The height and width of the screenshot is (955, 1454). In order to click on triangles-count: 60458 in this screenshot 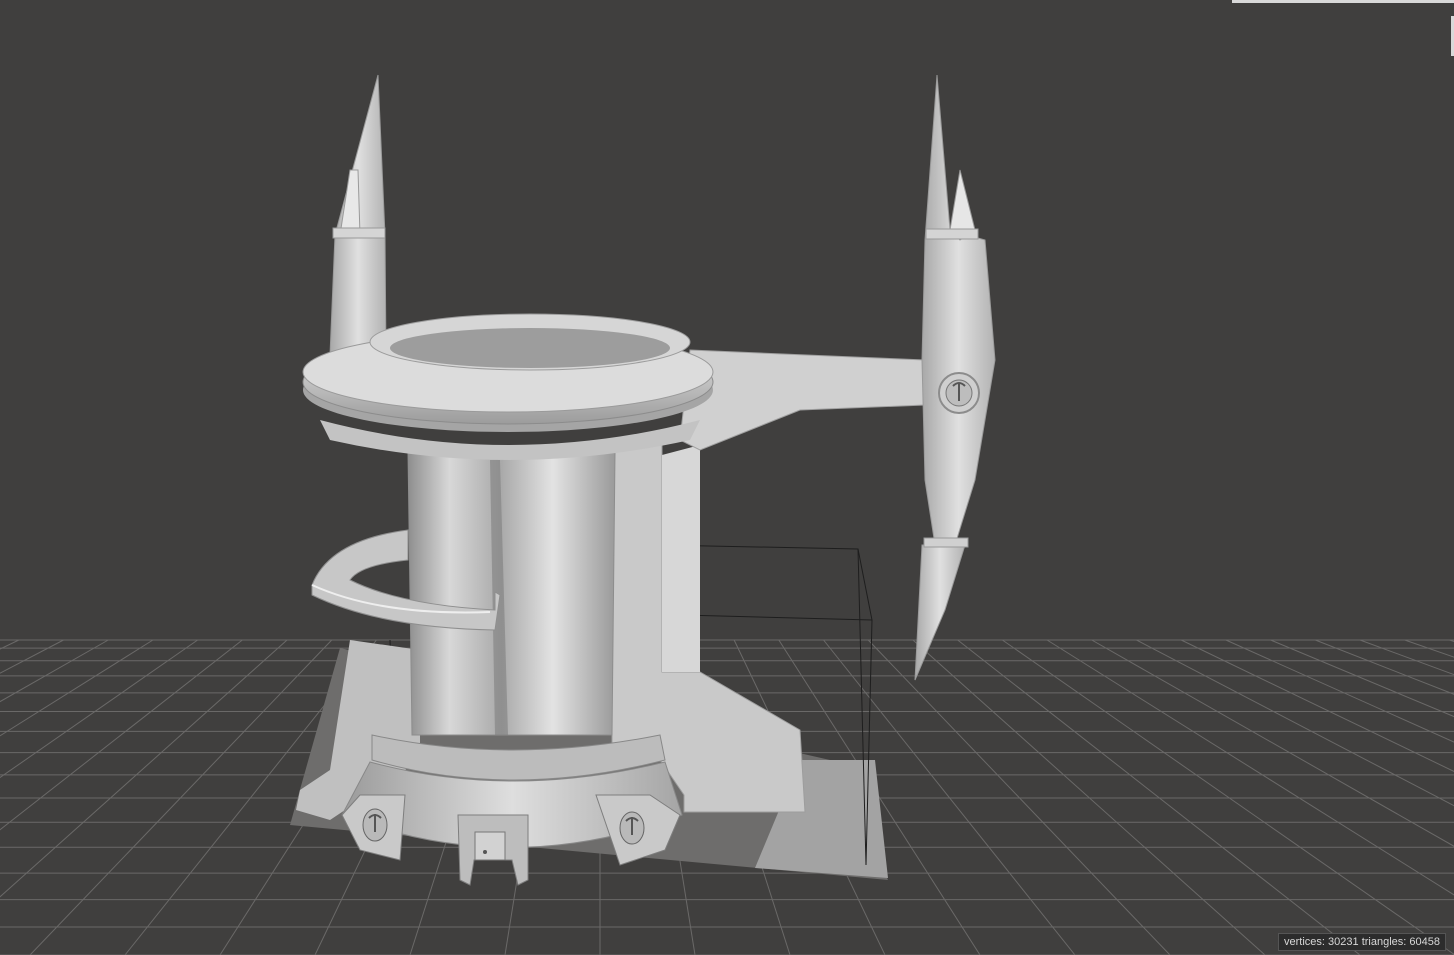, I will do `click(1424, 942)`.